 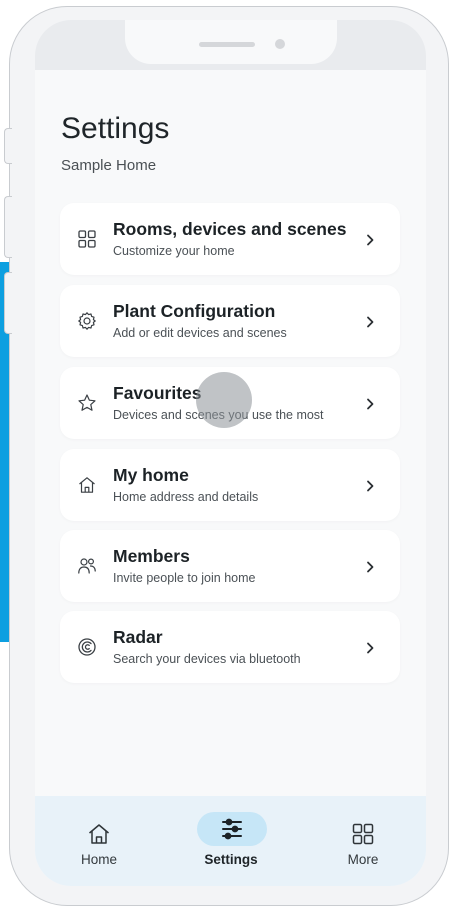 I want to click on bottom-nav: Home Settings More, so click(x=230, y=841).